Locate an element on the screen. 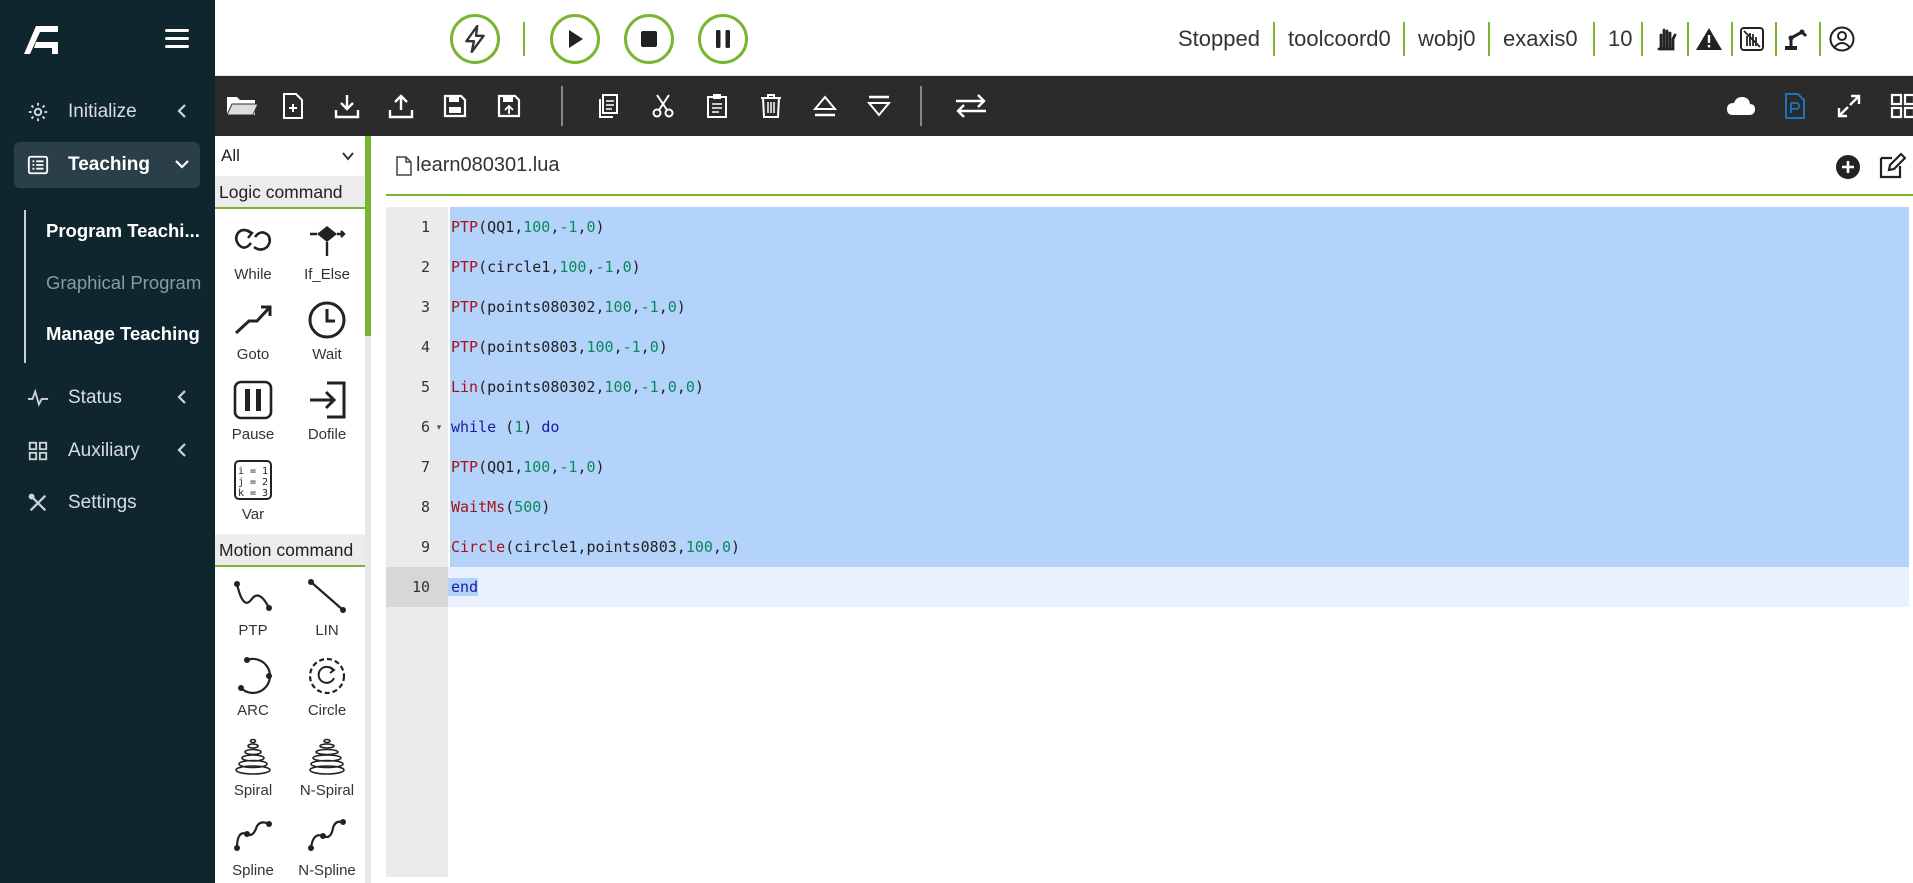 Image resolution: width=1913 pixels, height=883 pixels. save-icon is located at coordinates (455, 106).